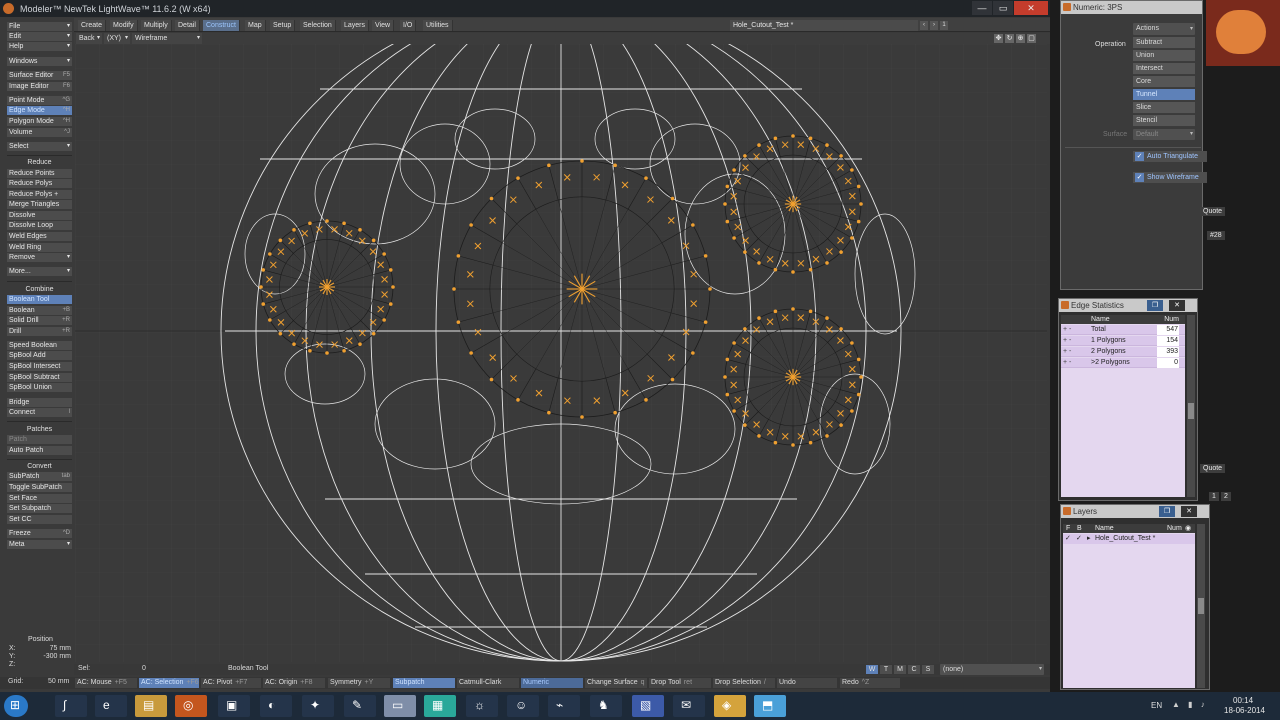  Describe the element at coordinates (39, 26) in the screenshot. I see `file-menu: File` at that location.